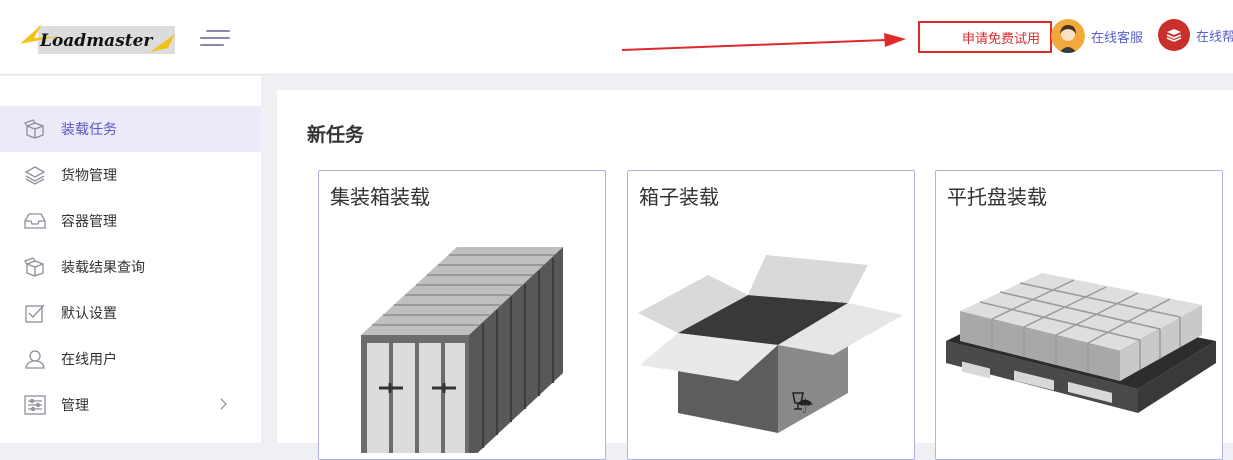 Image resolution: width=1233 pixels, height=460 pixels. I want to click on sidebar-item-label: 货物管理, so click(89, 176).